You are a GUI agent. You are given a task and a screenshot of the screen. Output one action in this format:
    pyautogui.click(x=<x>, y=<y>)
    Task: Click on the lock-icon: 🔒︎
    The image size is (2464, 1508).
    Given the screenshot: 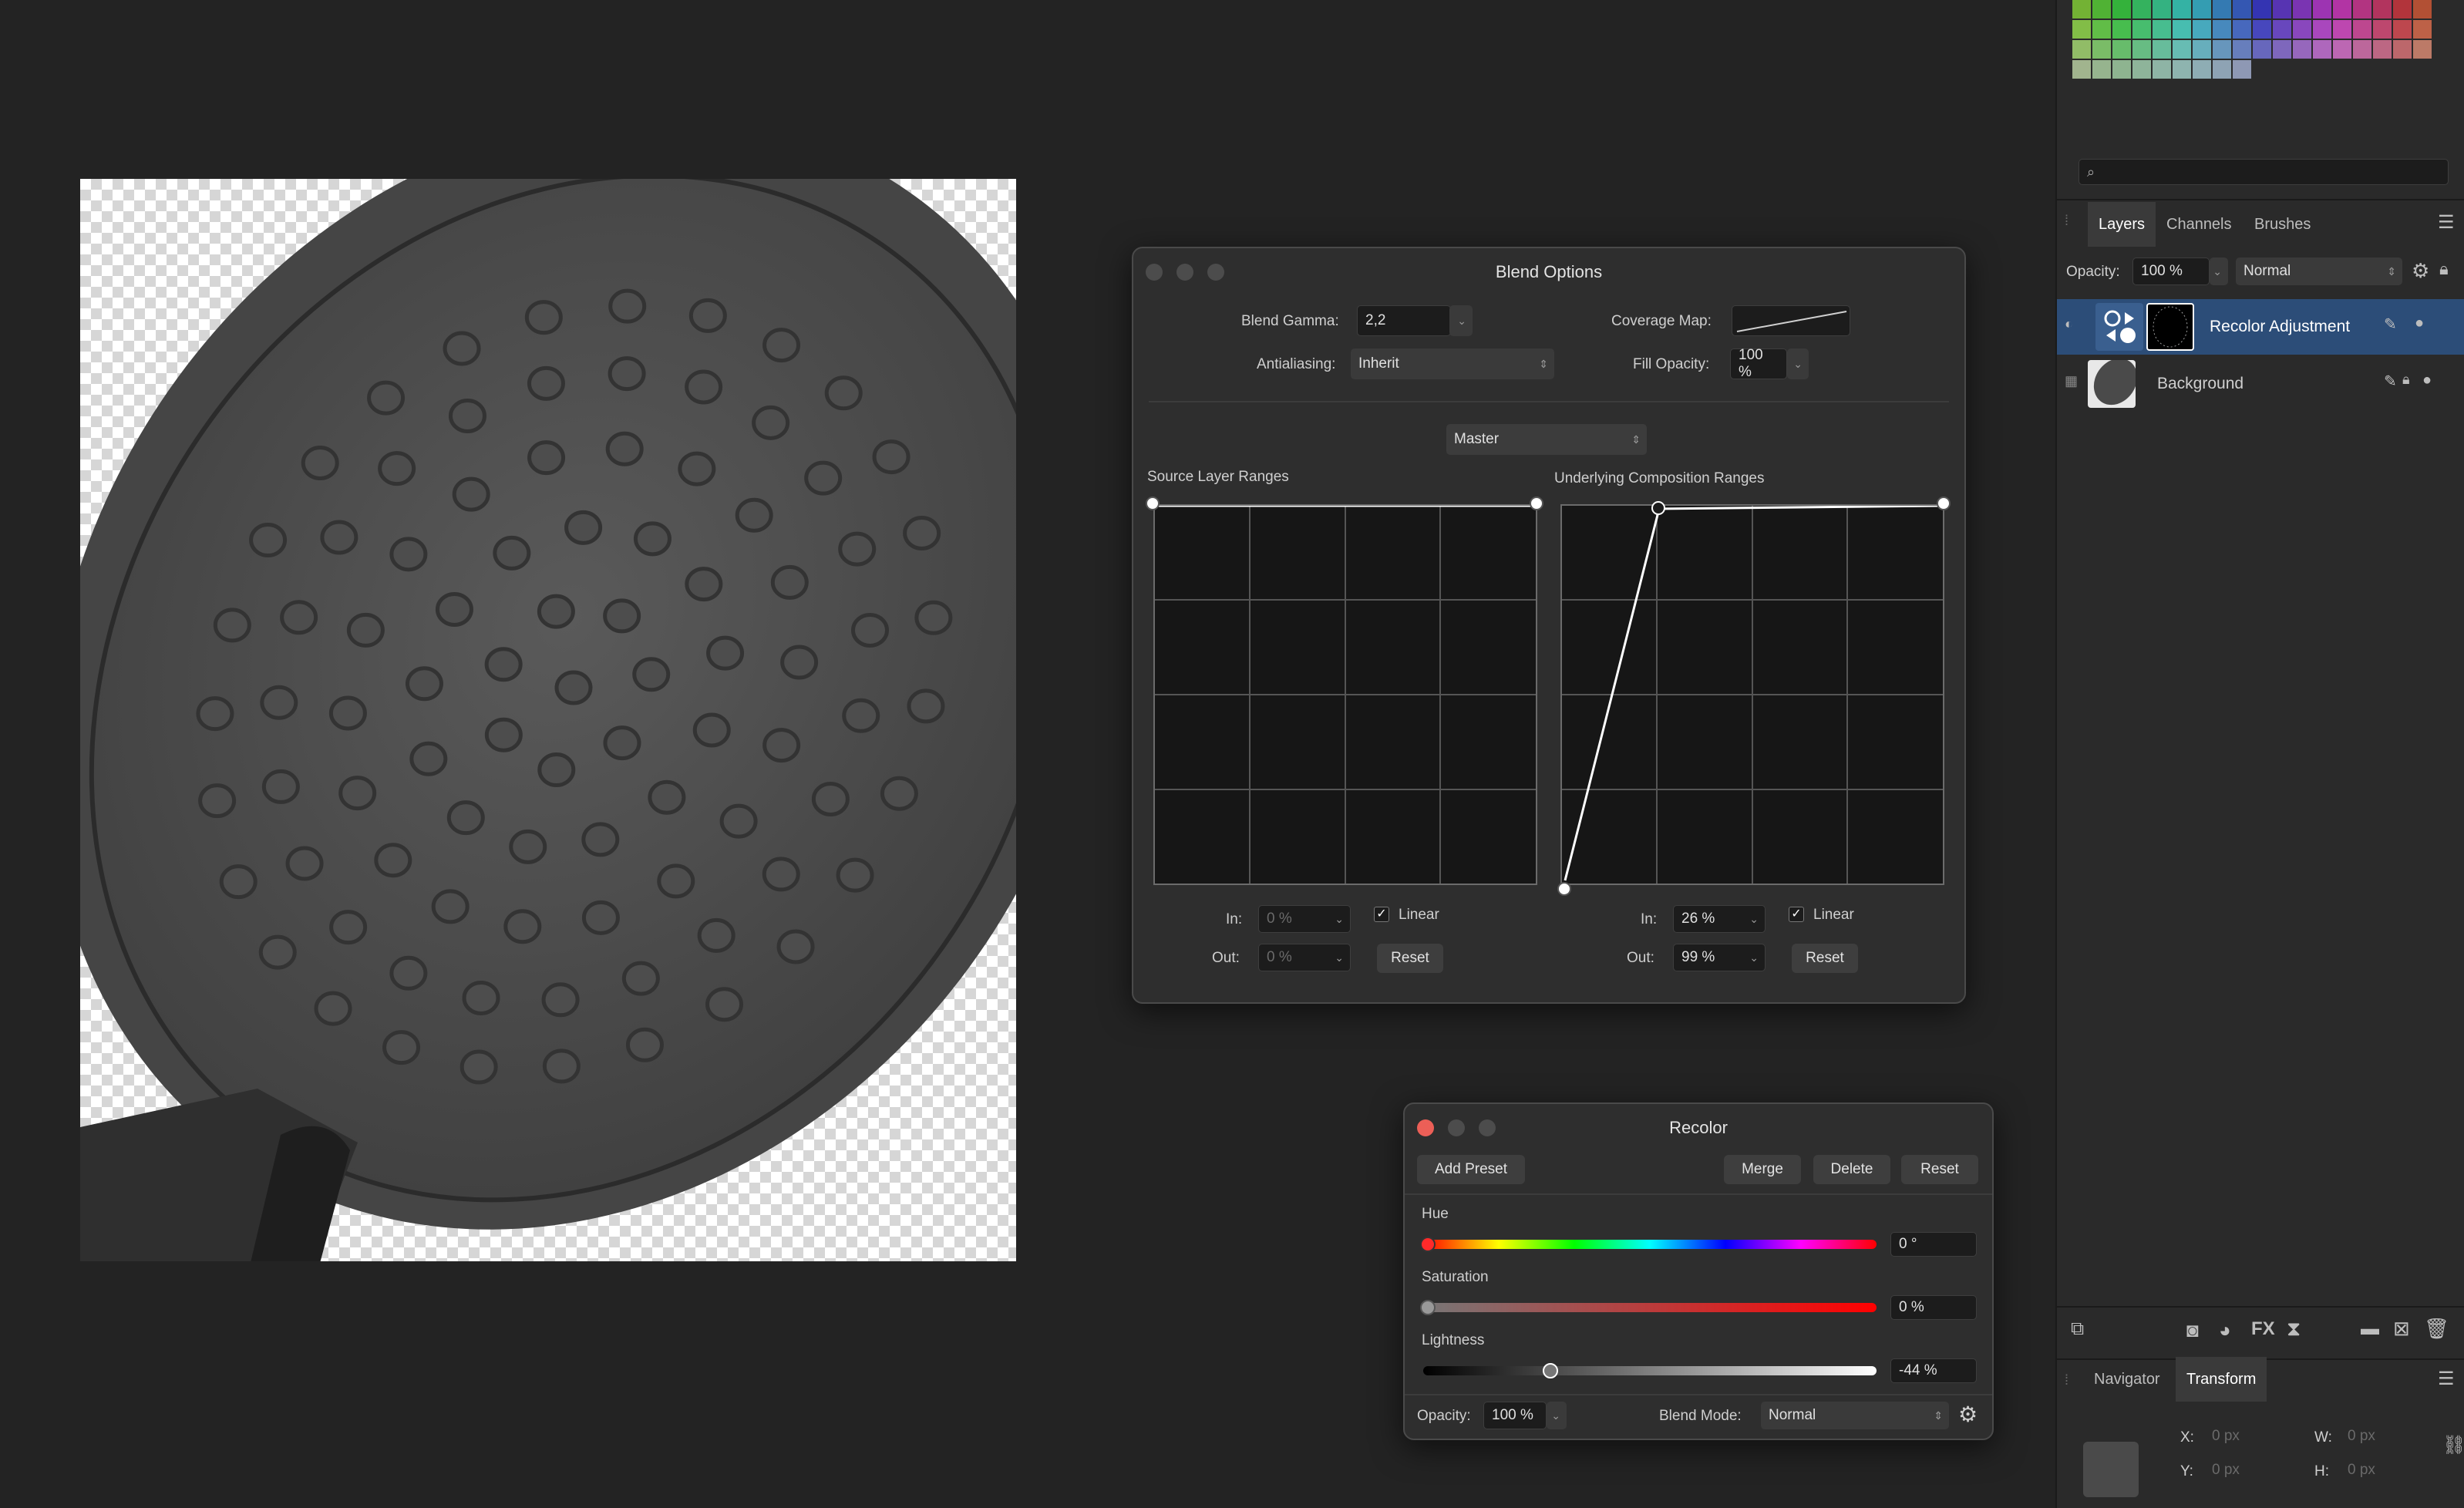 What is the action you would take?
    pyautogui.click(x=2406, y=380)
    